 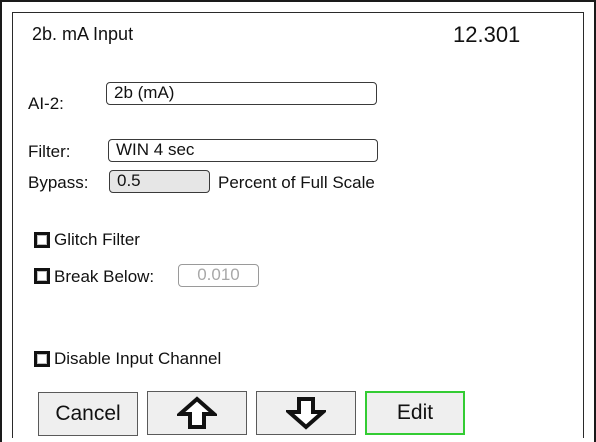 I want to click on disable-input-label: Disable Input Channel, so click(x=138, y=358).